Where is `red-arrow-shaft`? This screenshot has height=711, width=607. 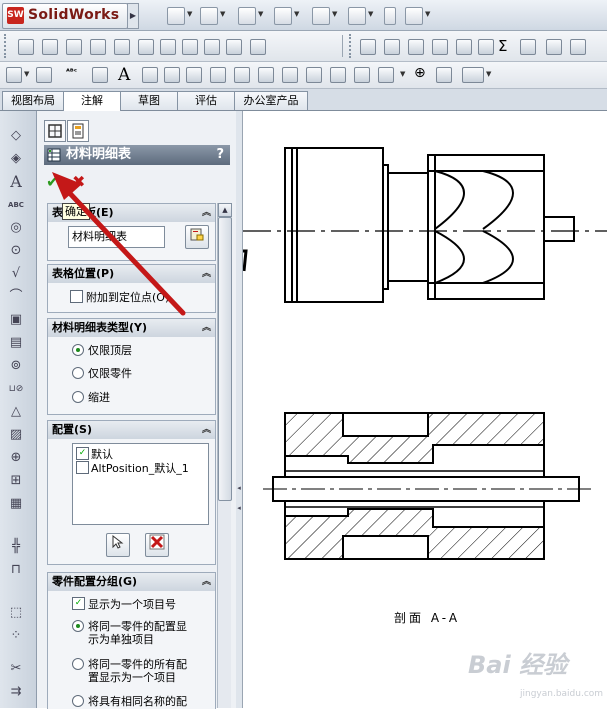 red-arrow-shaft is located at coordinates (122, 249).